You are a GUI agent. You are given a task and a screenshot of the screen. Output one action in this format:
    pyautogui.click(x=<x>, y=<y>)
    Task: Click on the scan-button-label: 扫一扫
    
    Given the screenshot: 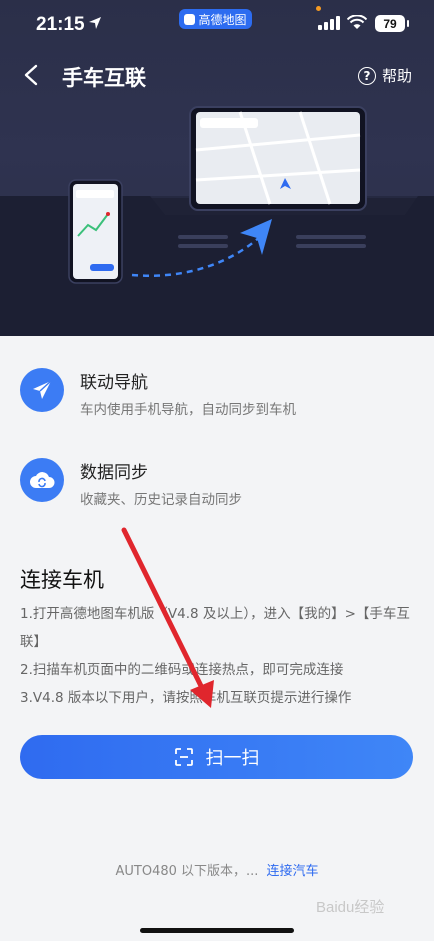 What is the action you would take?
    pyautogui.click(x=232, y=758)
    